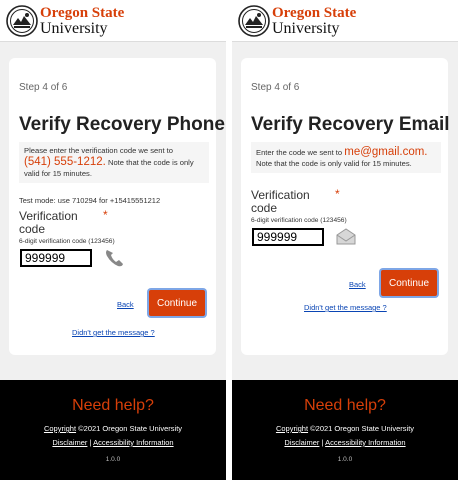  I want to click on test-mode-note: Test mode: use 710294 for +15415551212, so click(90, 200).